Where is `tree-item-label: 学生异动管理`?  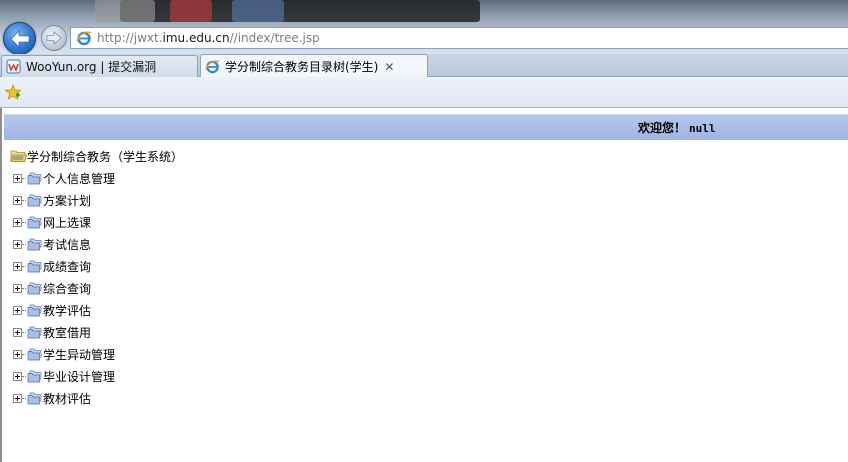
tree-item-label: 学生异动管理 is located at coordinates (79, 354).